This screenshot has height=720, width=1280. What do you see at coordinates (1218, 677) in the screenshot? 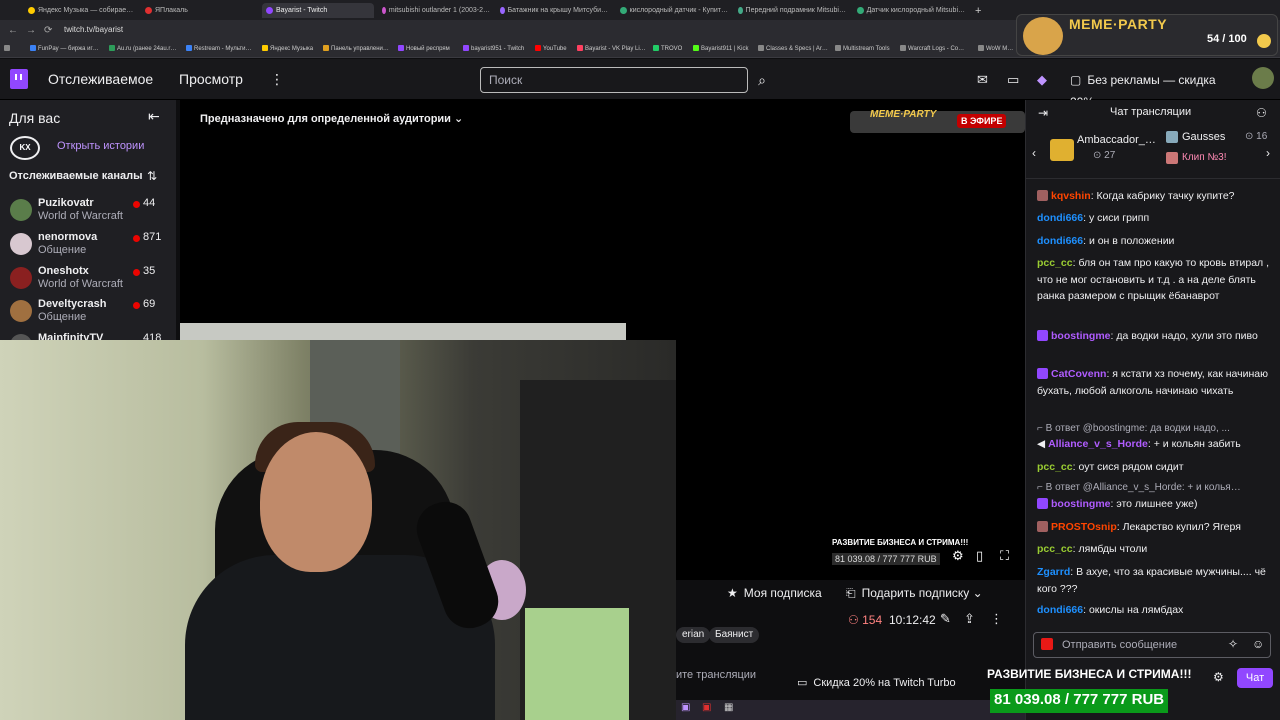
I see `chat-settings-icon: ⚙` at bounding box center [1218, 677].